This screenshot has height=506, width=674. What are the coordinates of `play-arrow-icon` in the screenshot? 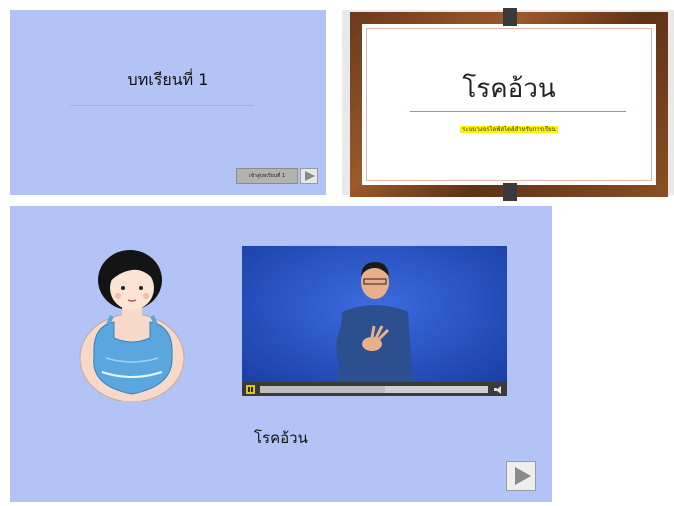 It's located at (309, 176).